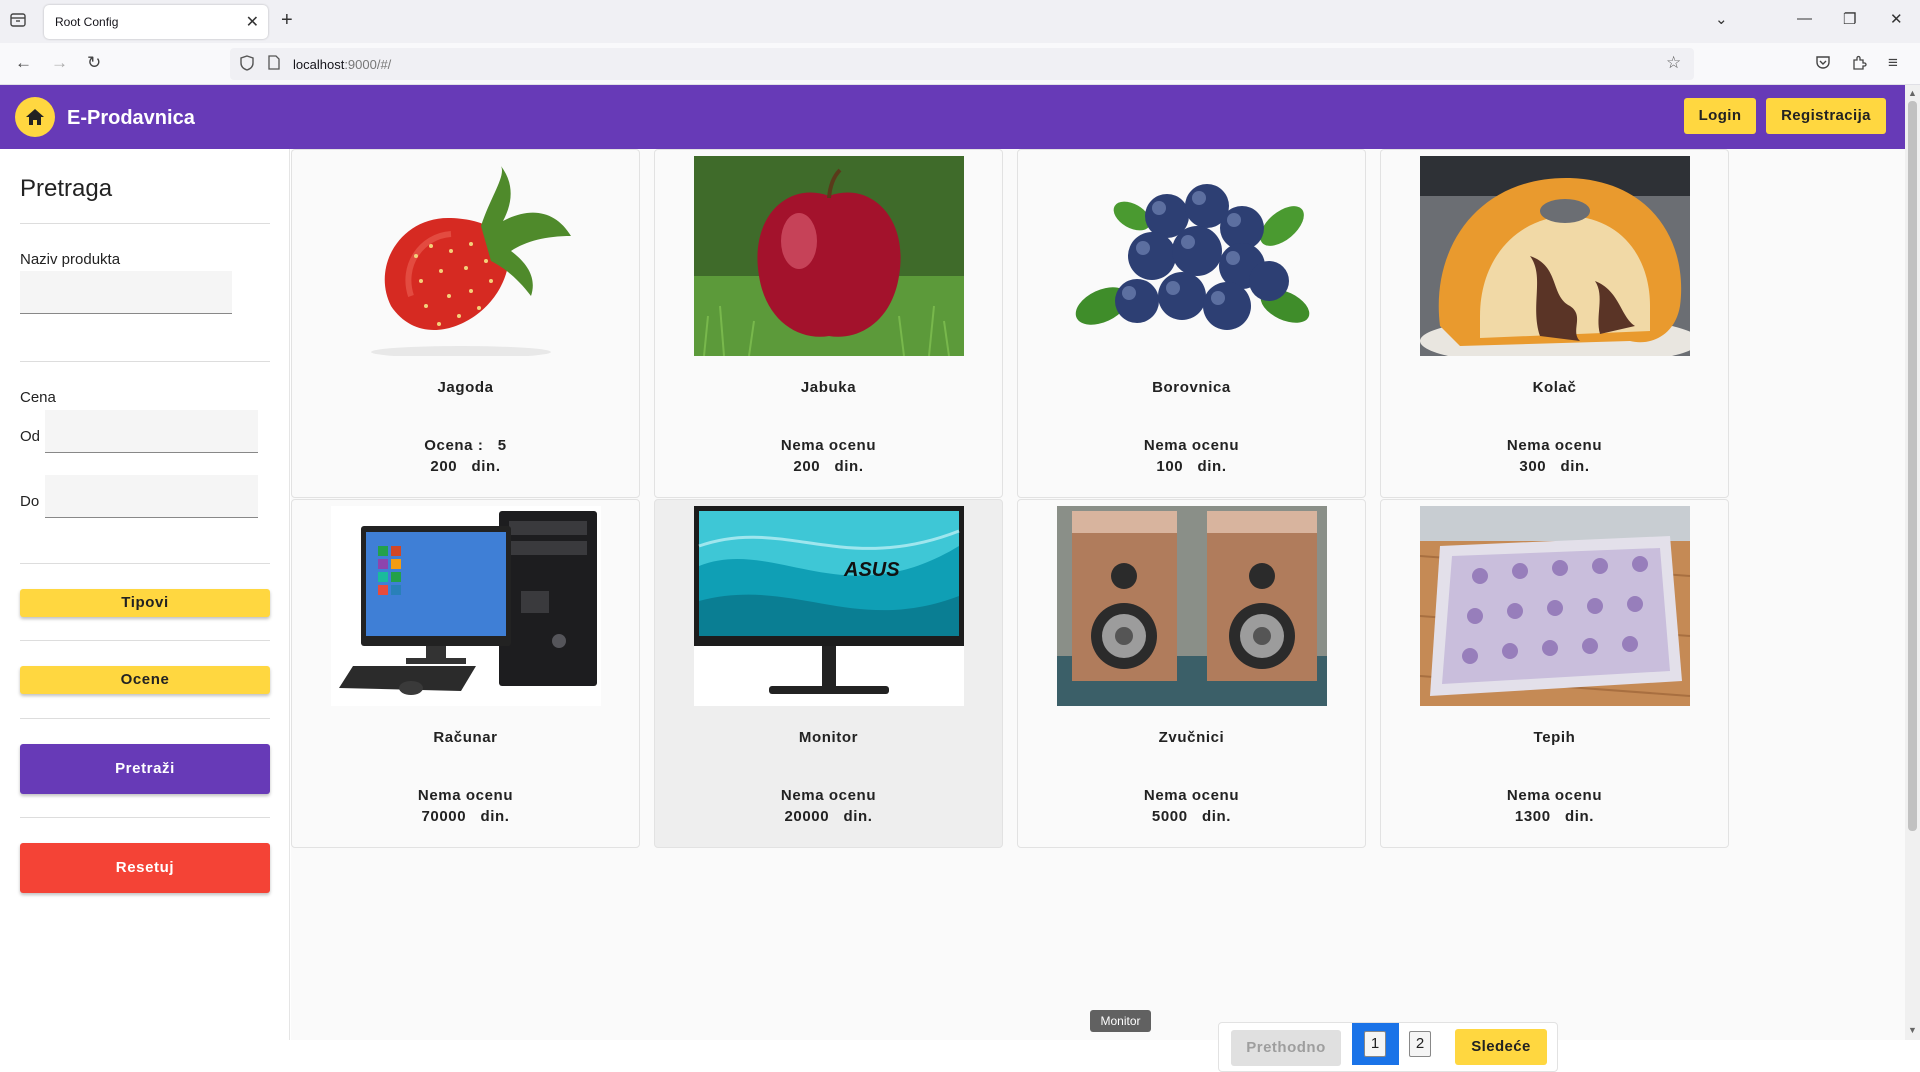 The width and height of the screenshot is (1920, 1072). I want to click on product-name: Jabuka, so click(828, 387).